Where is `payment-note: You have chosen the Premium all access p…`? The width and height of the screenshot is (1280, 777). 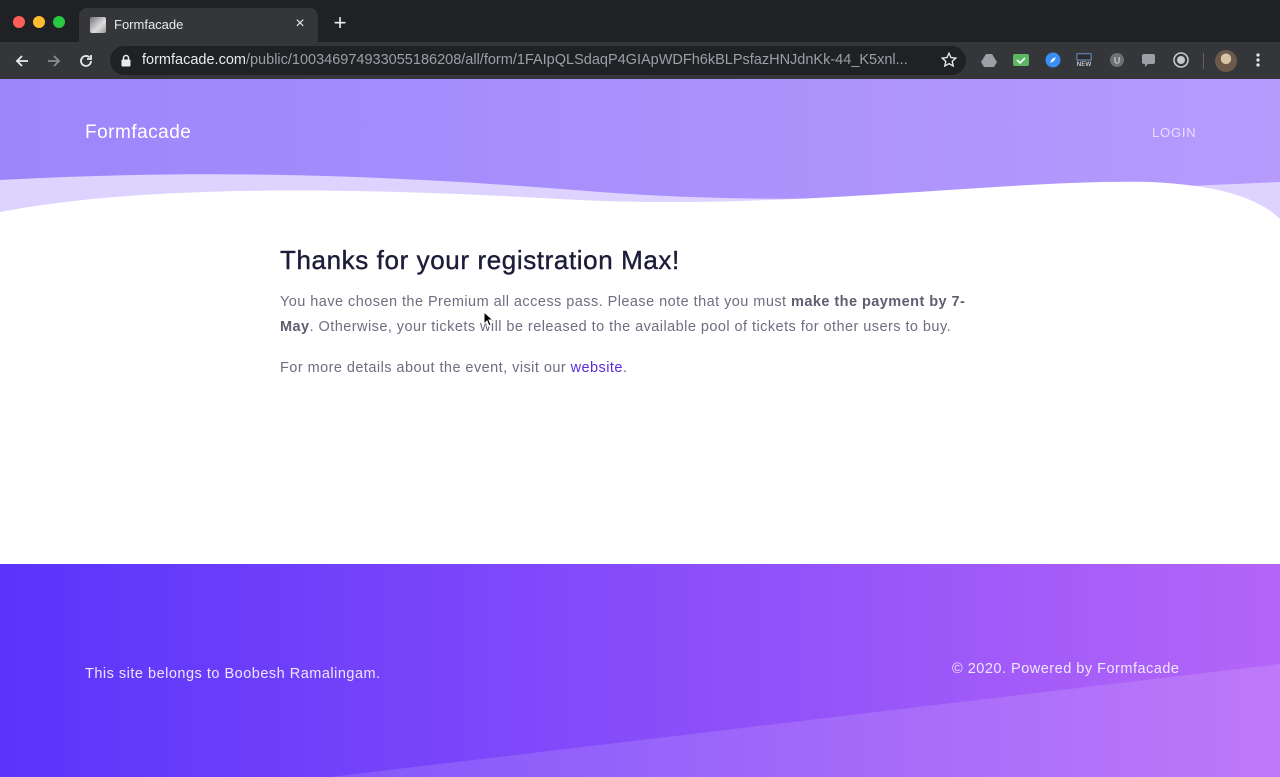 payment-note: You have chosen the Premium all access p… is located at coordinates (635, 315).